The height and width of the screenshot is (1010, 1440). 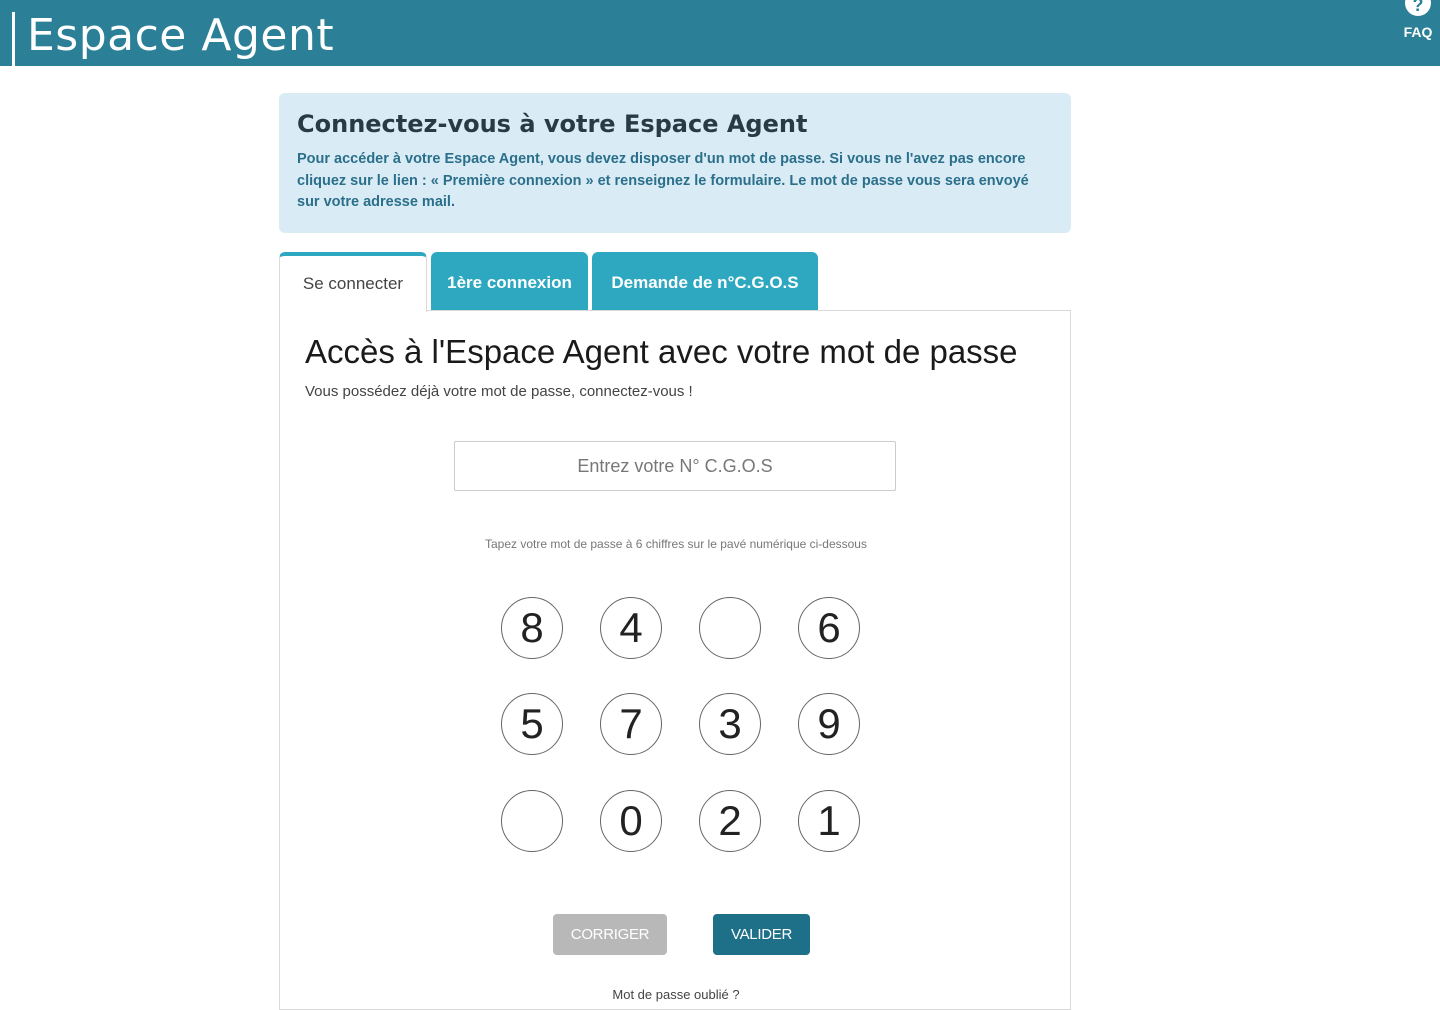 What do you see at coordinates (829, 724) in the screenshot?
I see `keypad-key: 9` at bounding box center [829, 724].